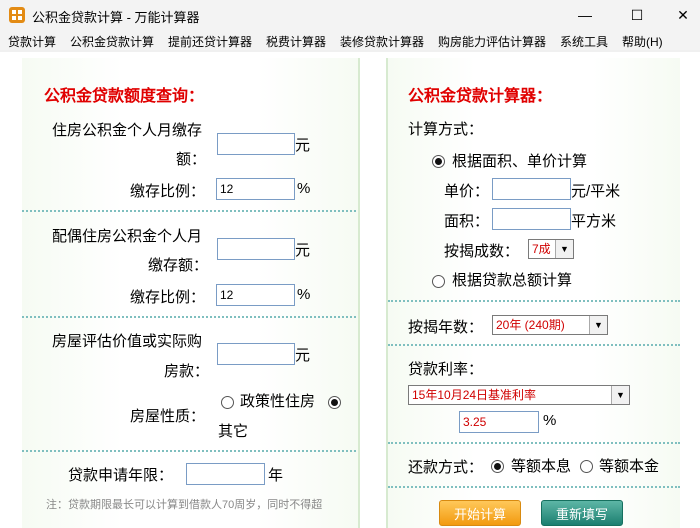  I want to click on mortgage-ratio-label: 按揭成数：, so click(482, 251).